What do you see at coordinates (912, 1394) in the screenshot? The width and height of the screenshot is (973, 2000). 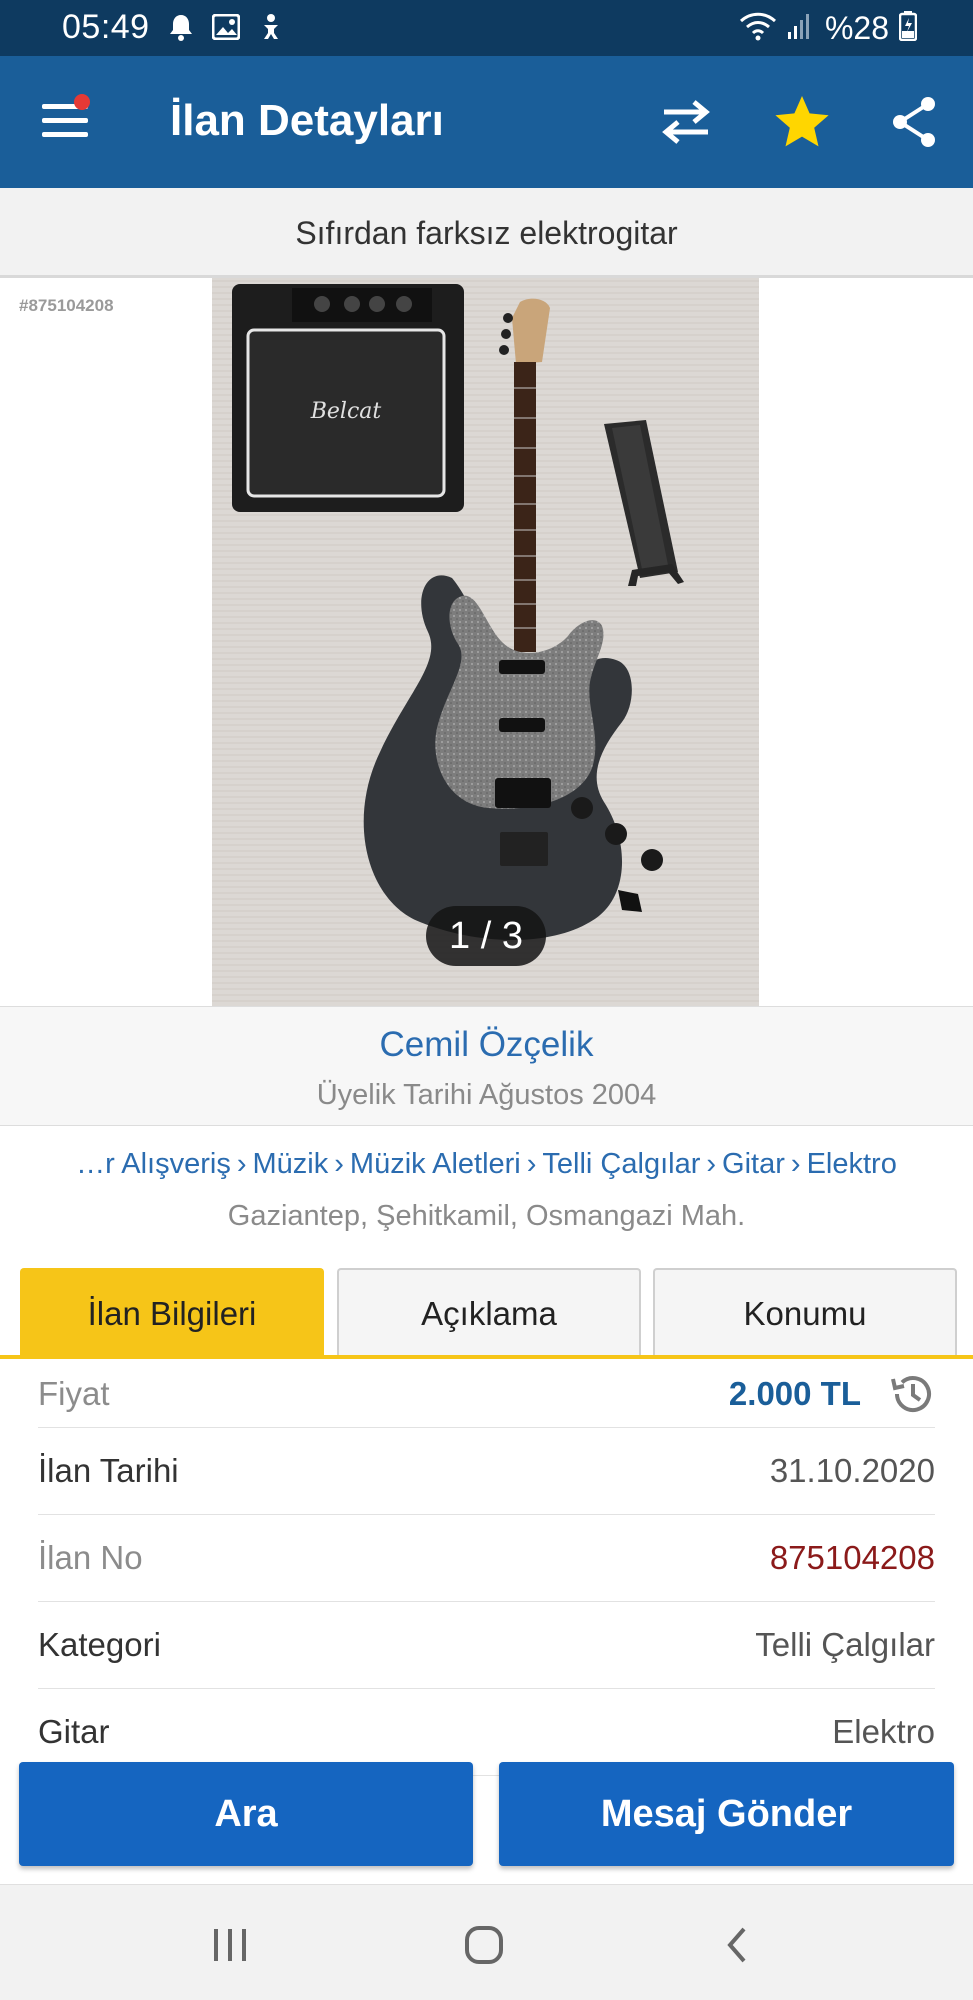 I see `price-history-icon` at bounding box center [912, 1394].